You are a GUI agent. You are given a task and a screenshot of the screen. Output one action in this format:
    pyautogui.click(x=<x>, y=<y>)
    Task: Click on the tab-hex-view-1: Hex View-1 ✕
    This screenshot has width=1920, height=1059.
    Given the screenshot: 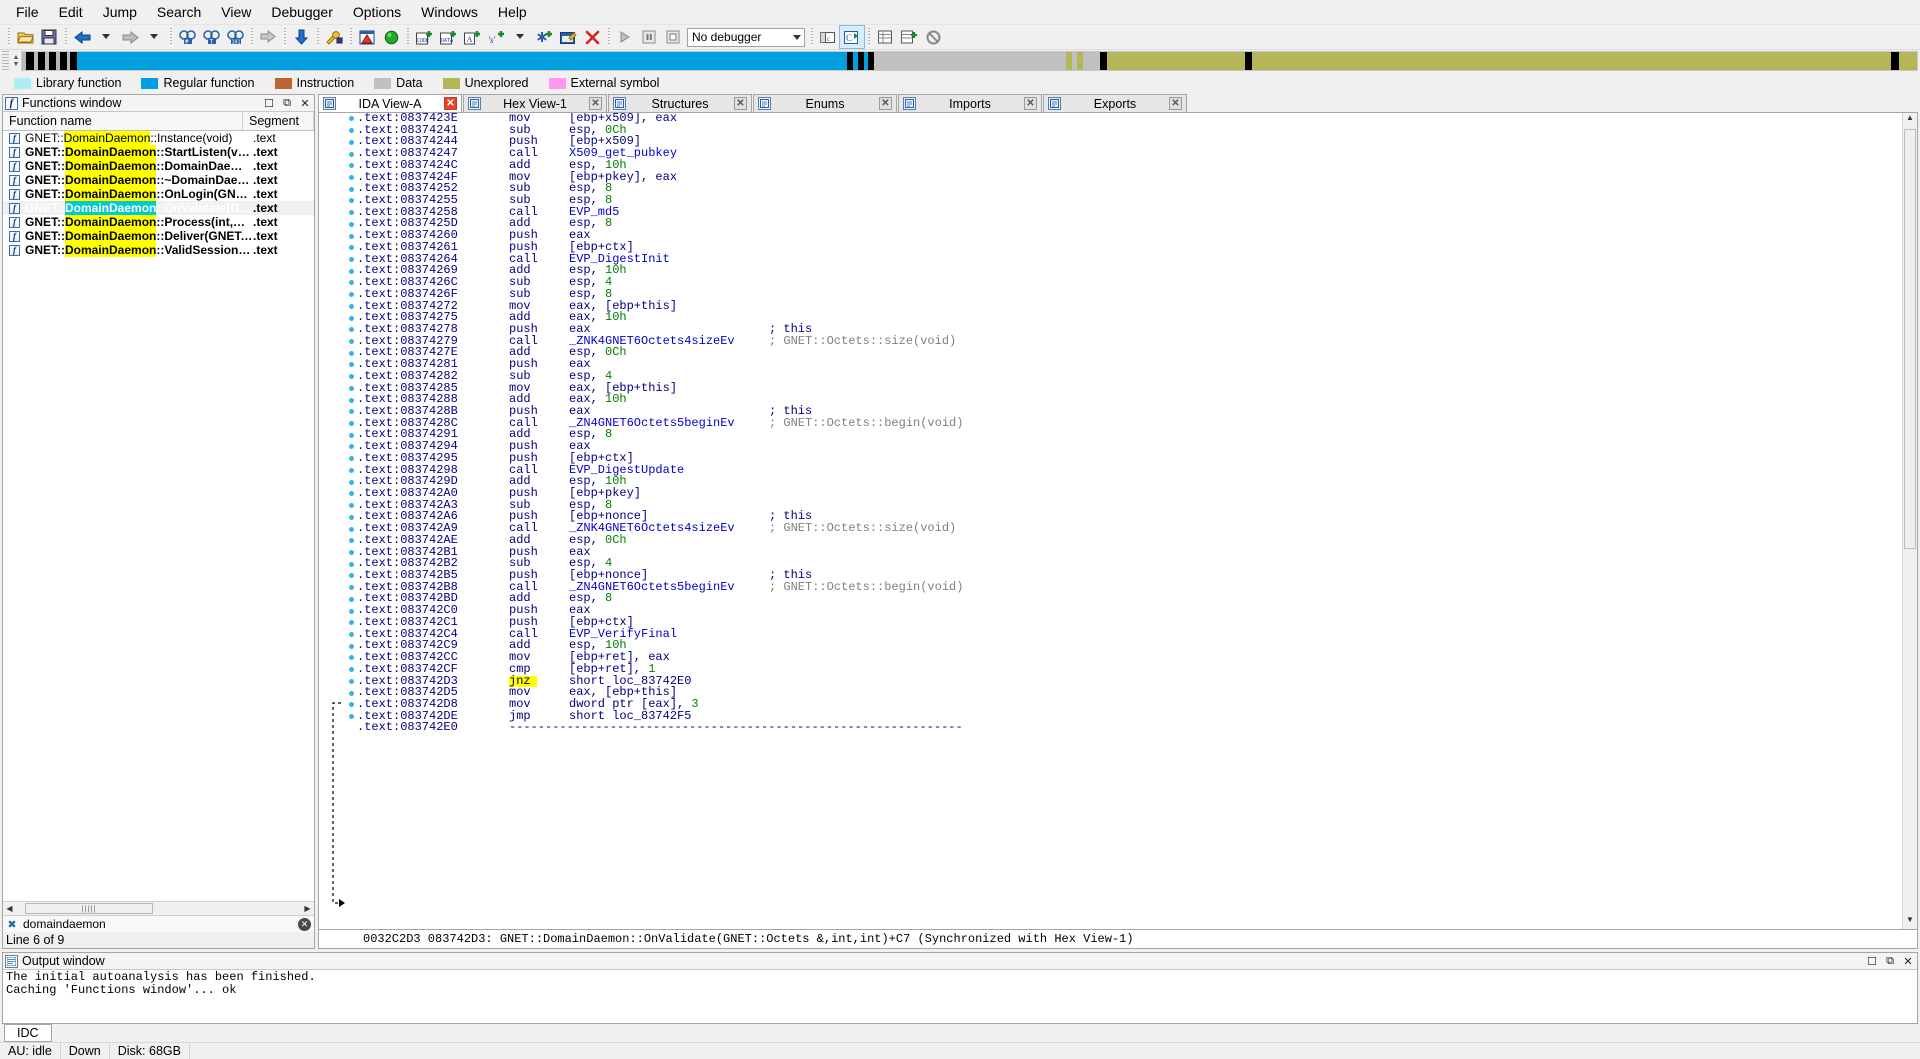 What is the action you would take?
    pyautogui.click(x=535, y=103)
    